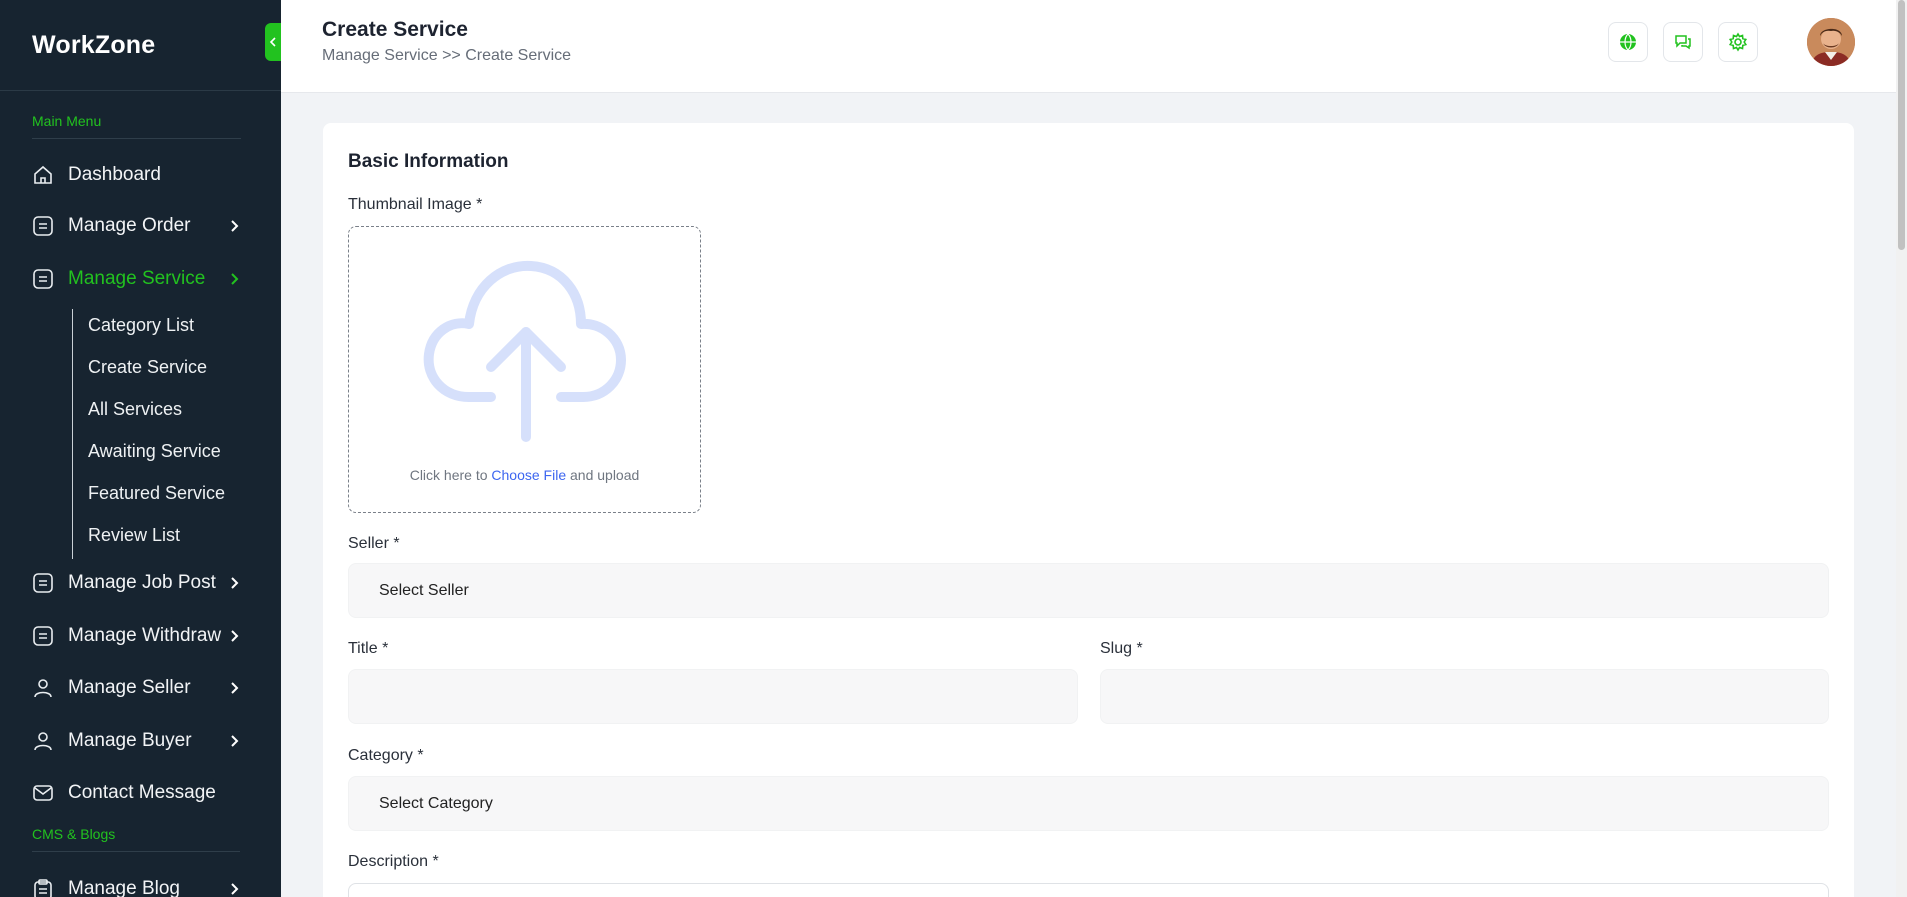 The width and height of the screenshot is (1907, 897). What do you see at coordinates (43, 175) in the screenshot?
I see `home-icon` at bounding box center [43, 175].